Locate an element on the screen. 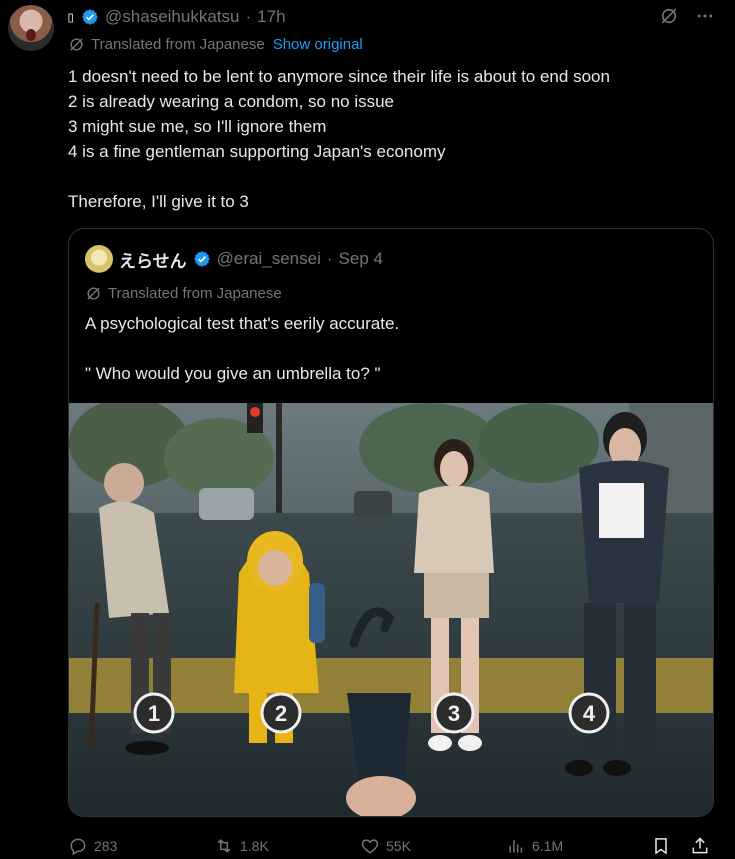 This screenshot has height=859, width=735. verified-badge-icon is located at coordinates (90, 17).